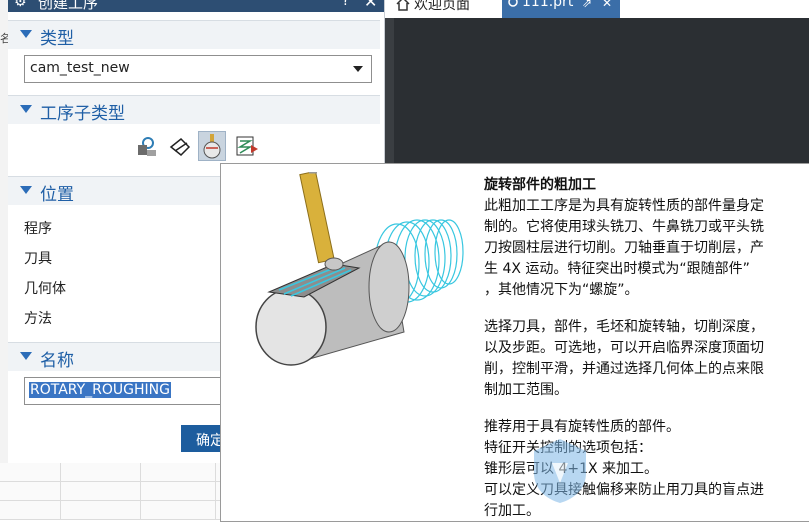  What do you see at coordinates (526, 390) in the screenshot?
I see `tooltip-line: 制加工范围。` at bounding box center [526, 390].